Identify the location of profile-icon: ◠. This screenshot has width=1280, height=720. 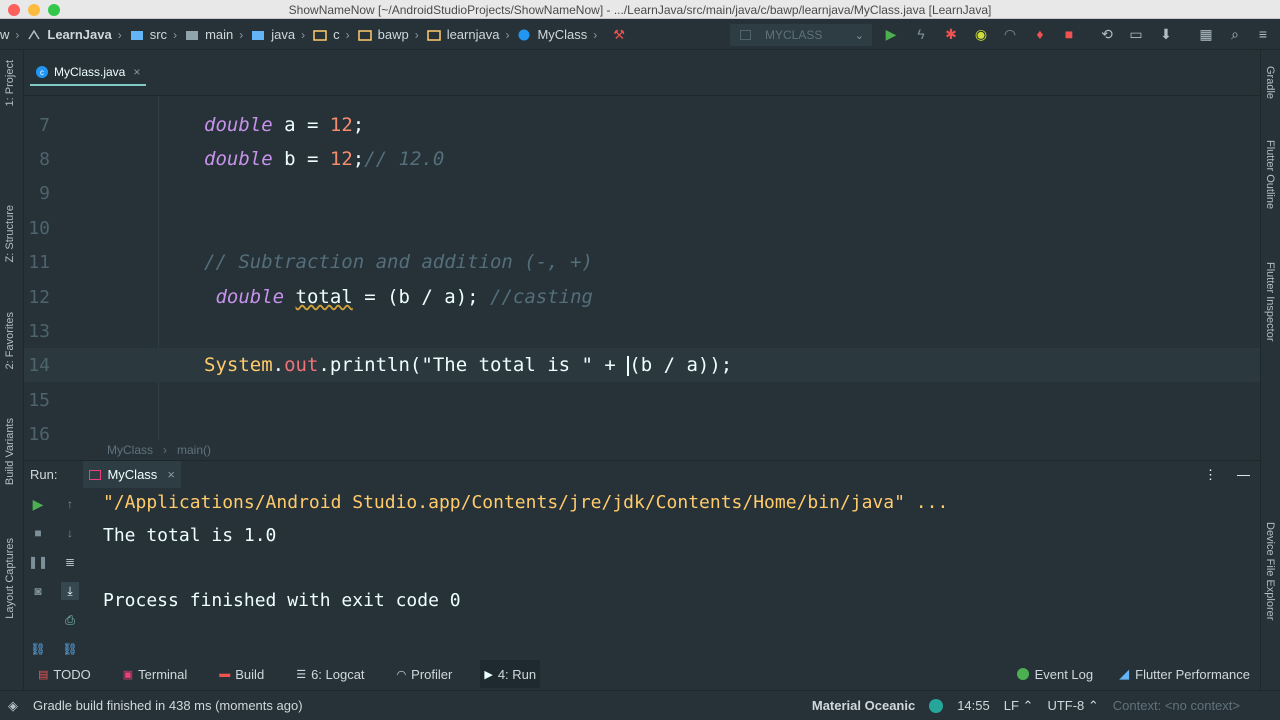
(1010, 34).